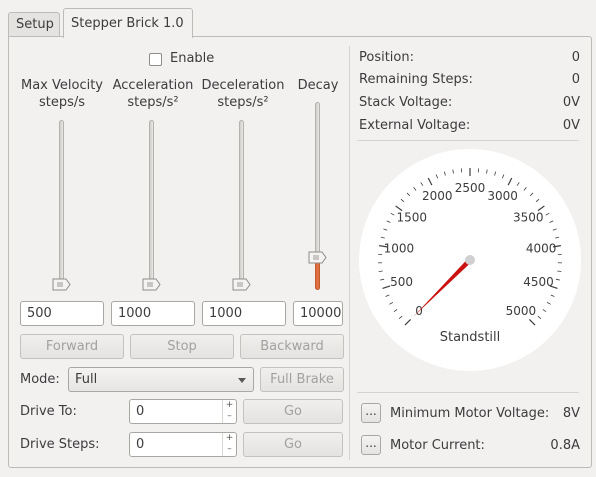 The width and height of the screenshot is (596, 477). Describe the element at coordinates (401, 282) in the screenshot. I see `gauge-tick-label: 500` at that location.